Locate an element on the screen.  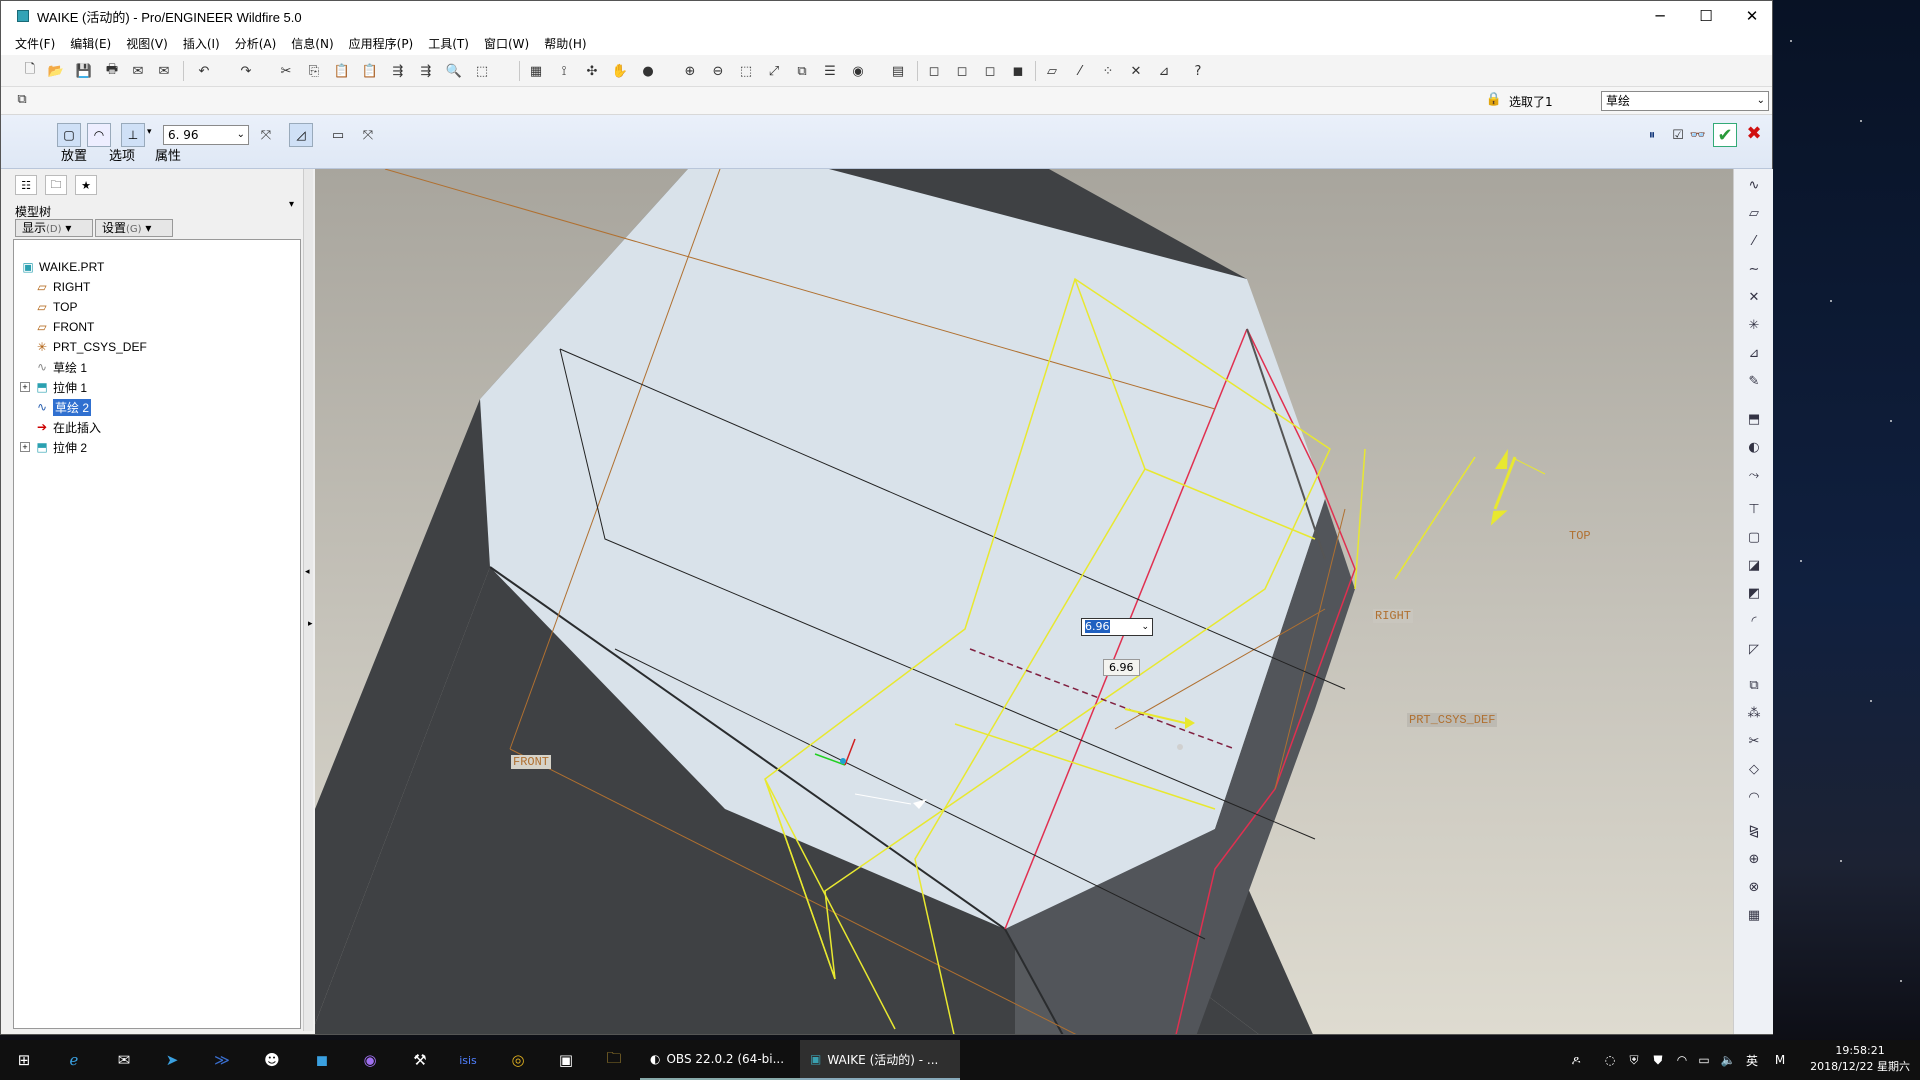
shell-tool-icon: ▢ is located at coordinates (1754, 537).